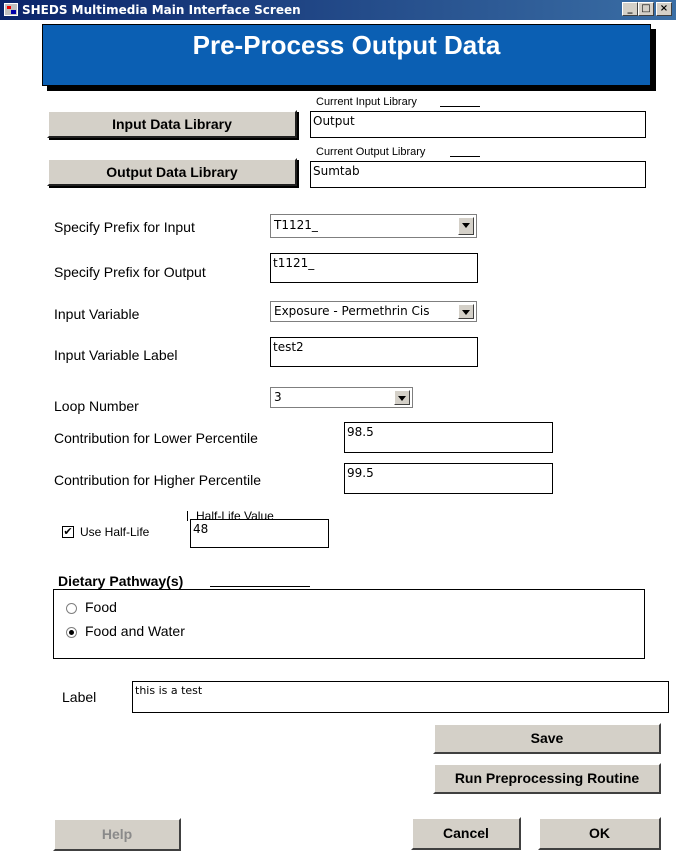  Describe the element at coordinates (278, 397) in the screenshot. I see `loop-number-value: 3` at that location.